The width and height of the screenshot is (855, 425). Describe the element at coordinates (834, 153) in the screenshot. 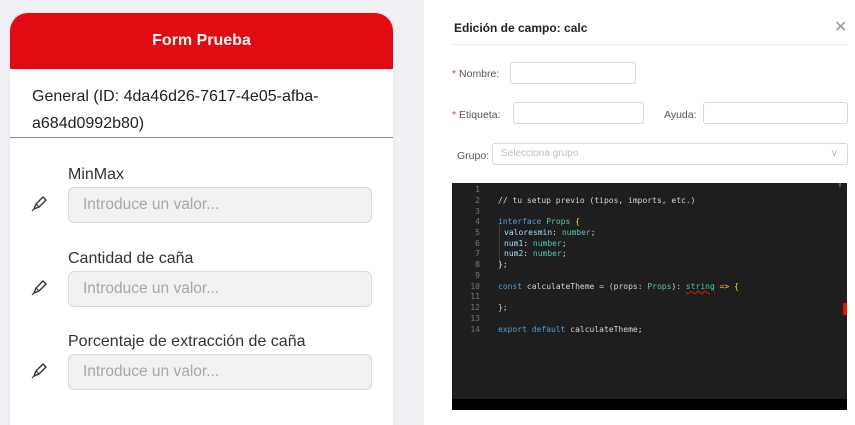

I see `chevron-down-icon: ∨` at that location.